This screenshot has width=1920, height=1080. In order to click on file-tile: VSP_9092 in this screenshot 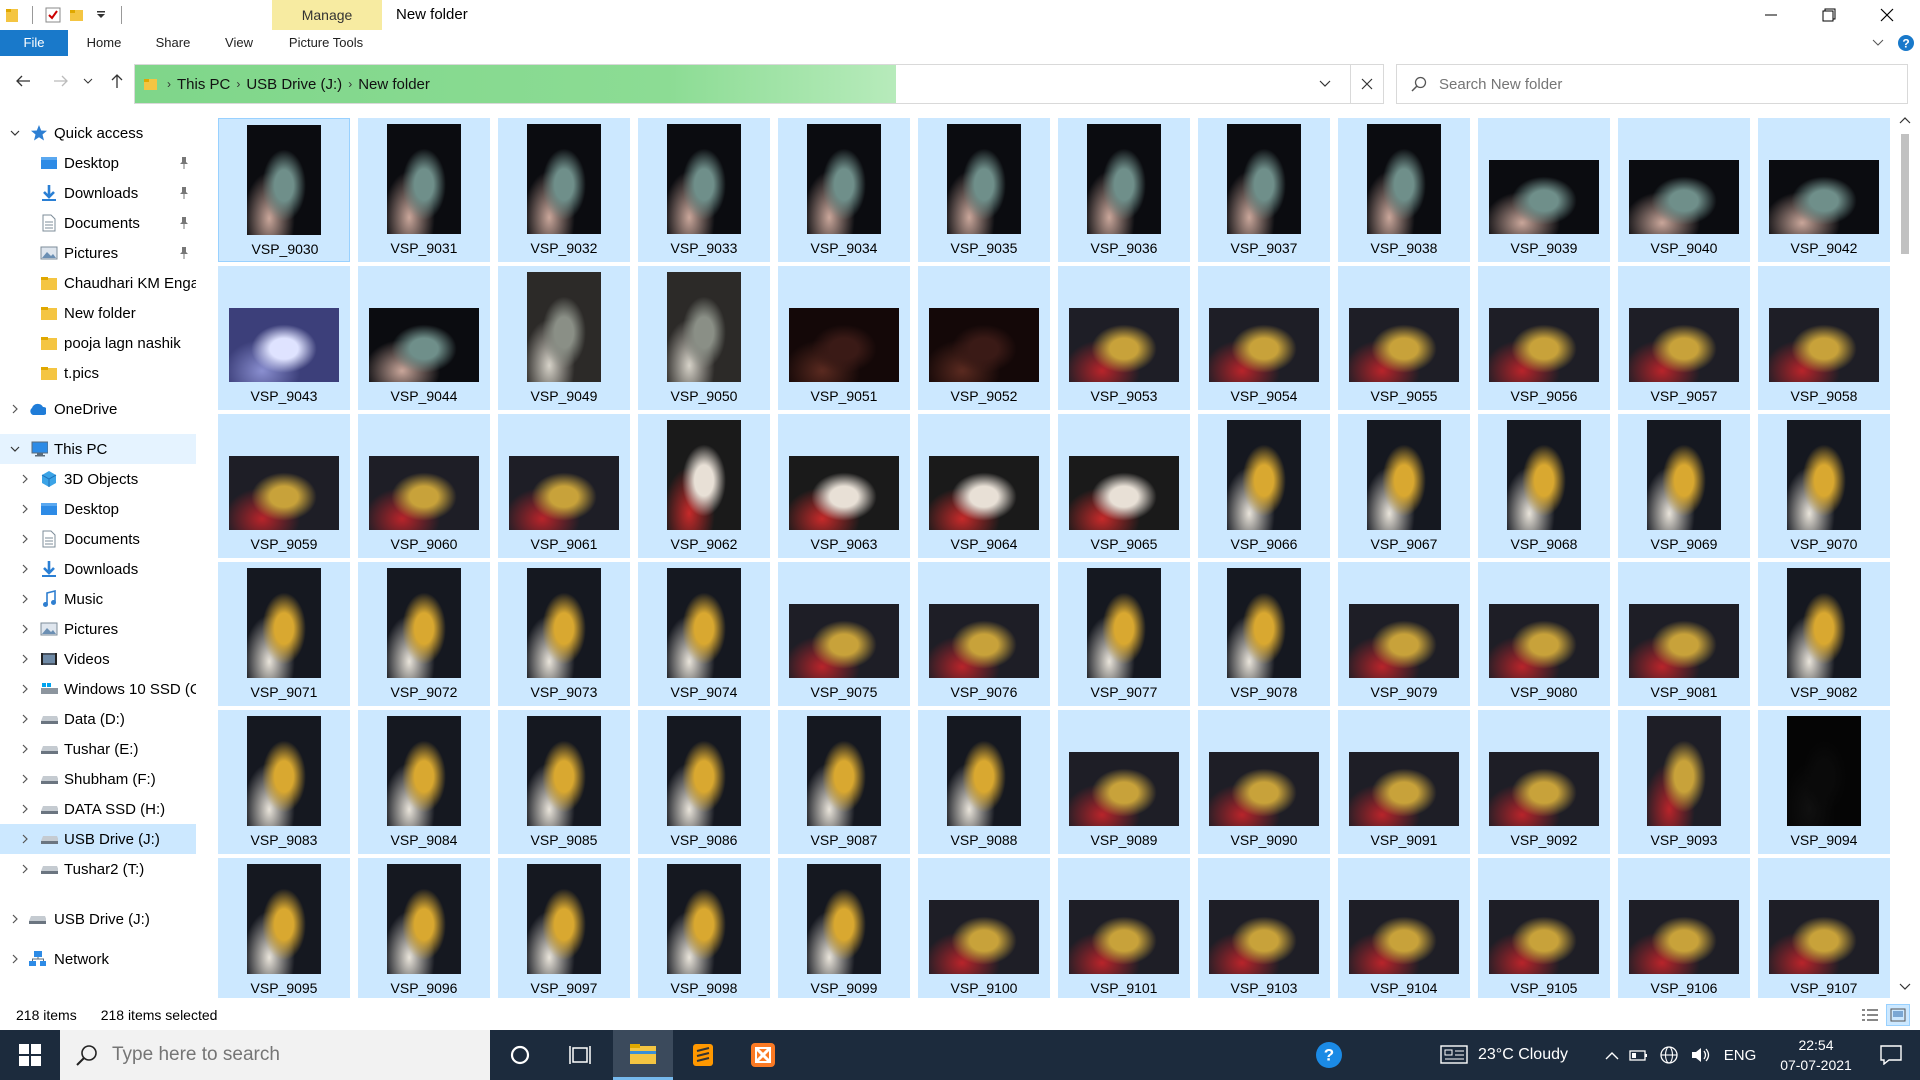, I will do `click(1544, 782)`.